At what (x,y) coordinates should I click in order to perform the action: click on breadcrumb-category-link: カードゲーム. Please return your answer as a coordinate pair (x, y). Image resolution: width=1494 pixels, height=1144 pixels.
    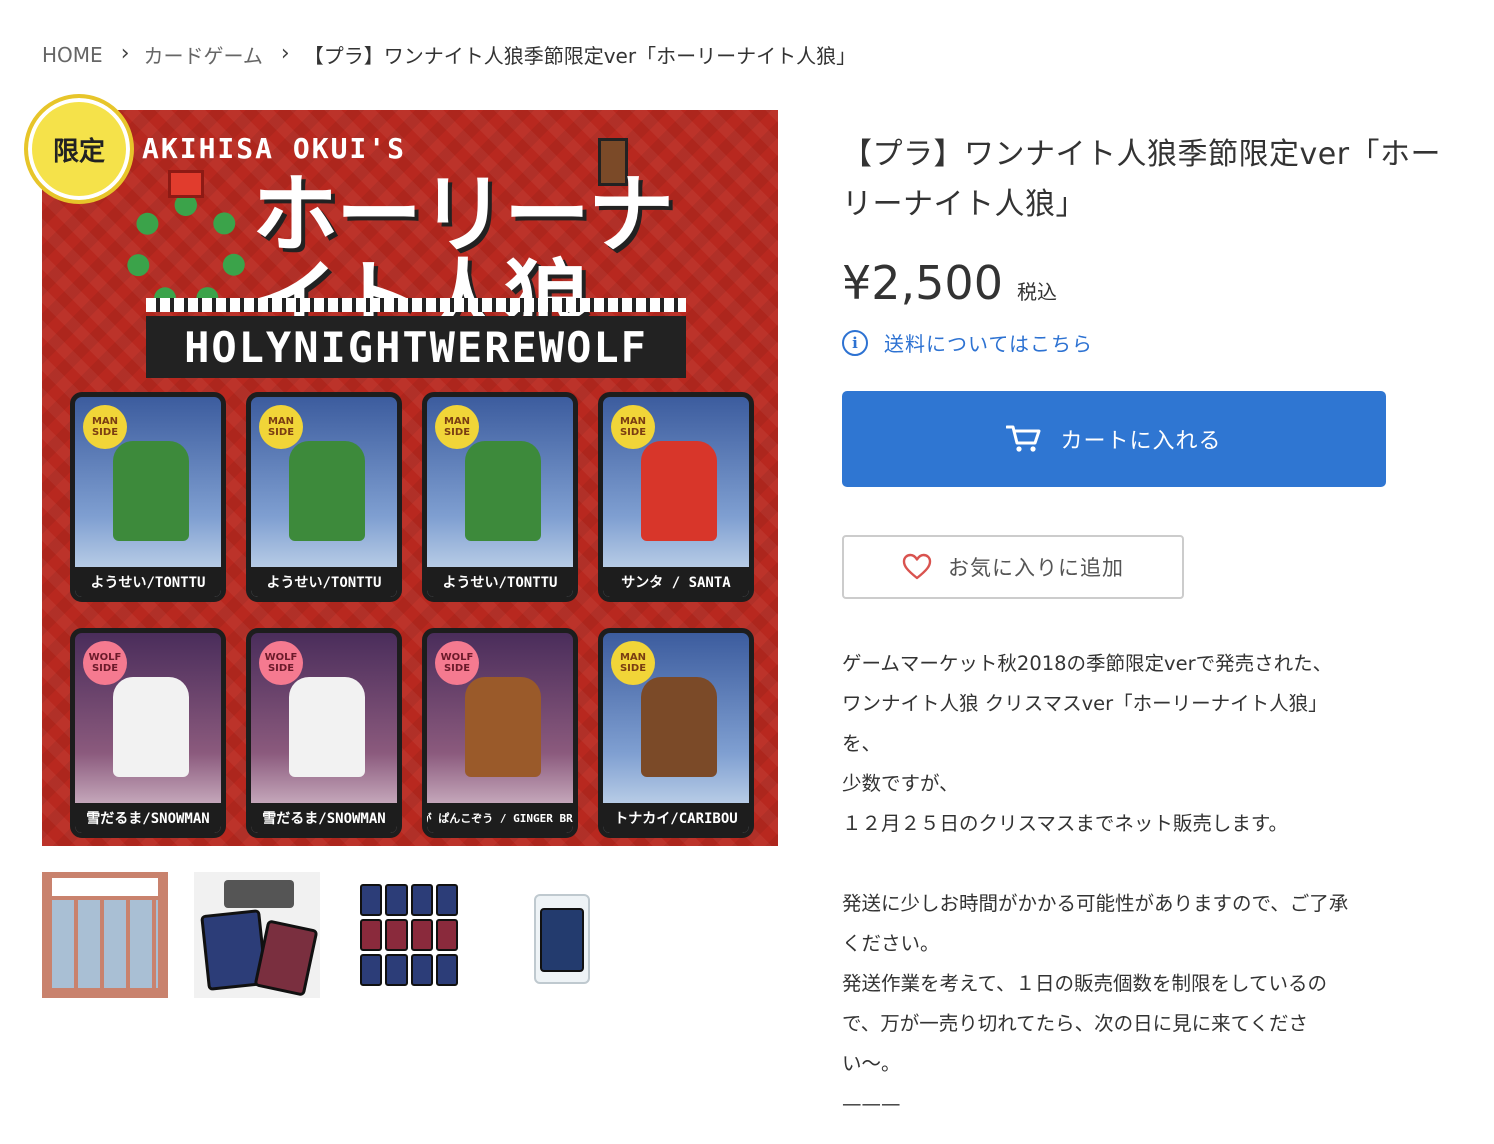
    Looking at the image, I should click on (203, 54).